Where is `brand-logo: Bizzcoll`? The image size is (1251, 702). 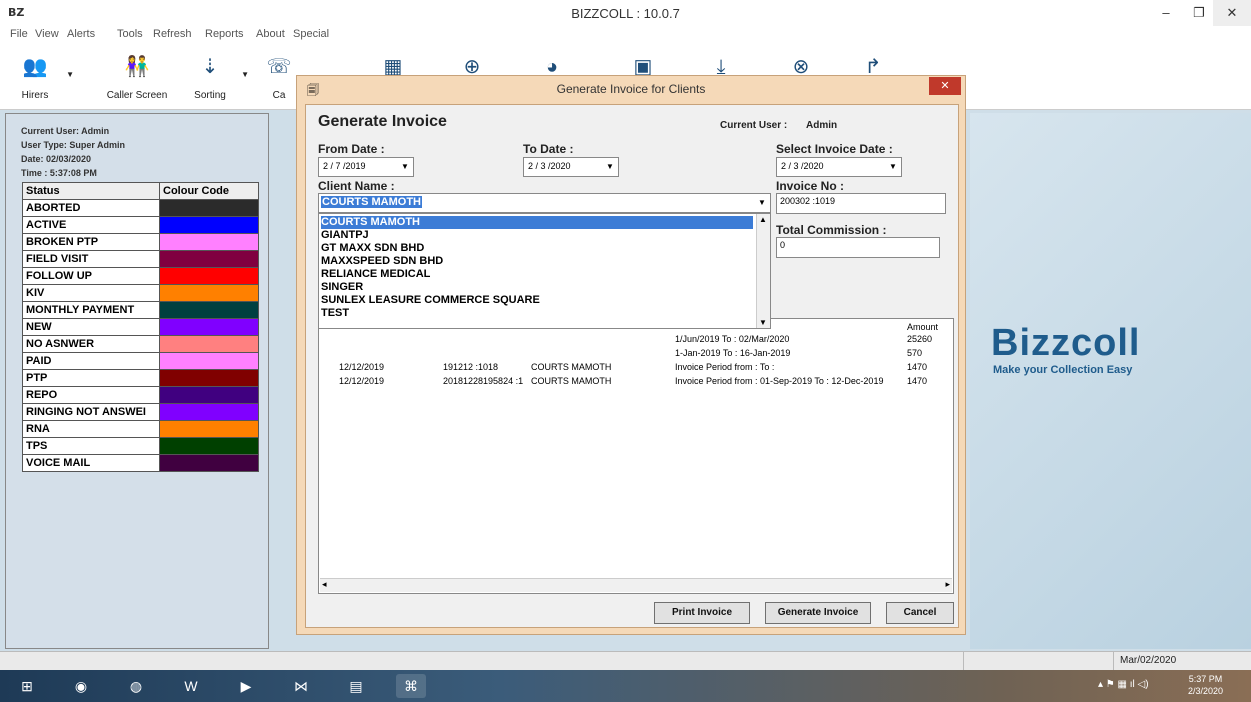
brand-logo: Bizzcoll is located at coordinates (1066, 343).